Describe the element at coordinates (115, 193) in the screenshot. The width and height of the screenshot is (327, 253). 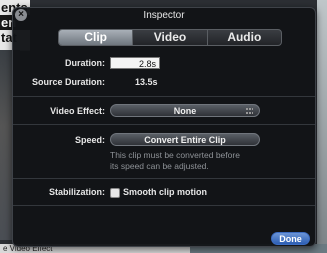
I see `smooth-clip-motion-checkbox` at that location.